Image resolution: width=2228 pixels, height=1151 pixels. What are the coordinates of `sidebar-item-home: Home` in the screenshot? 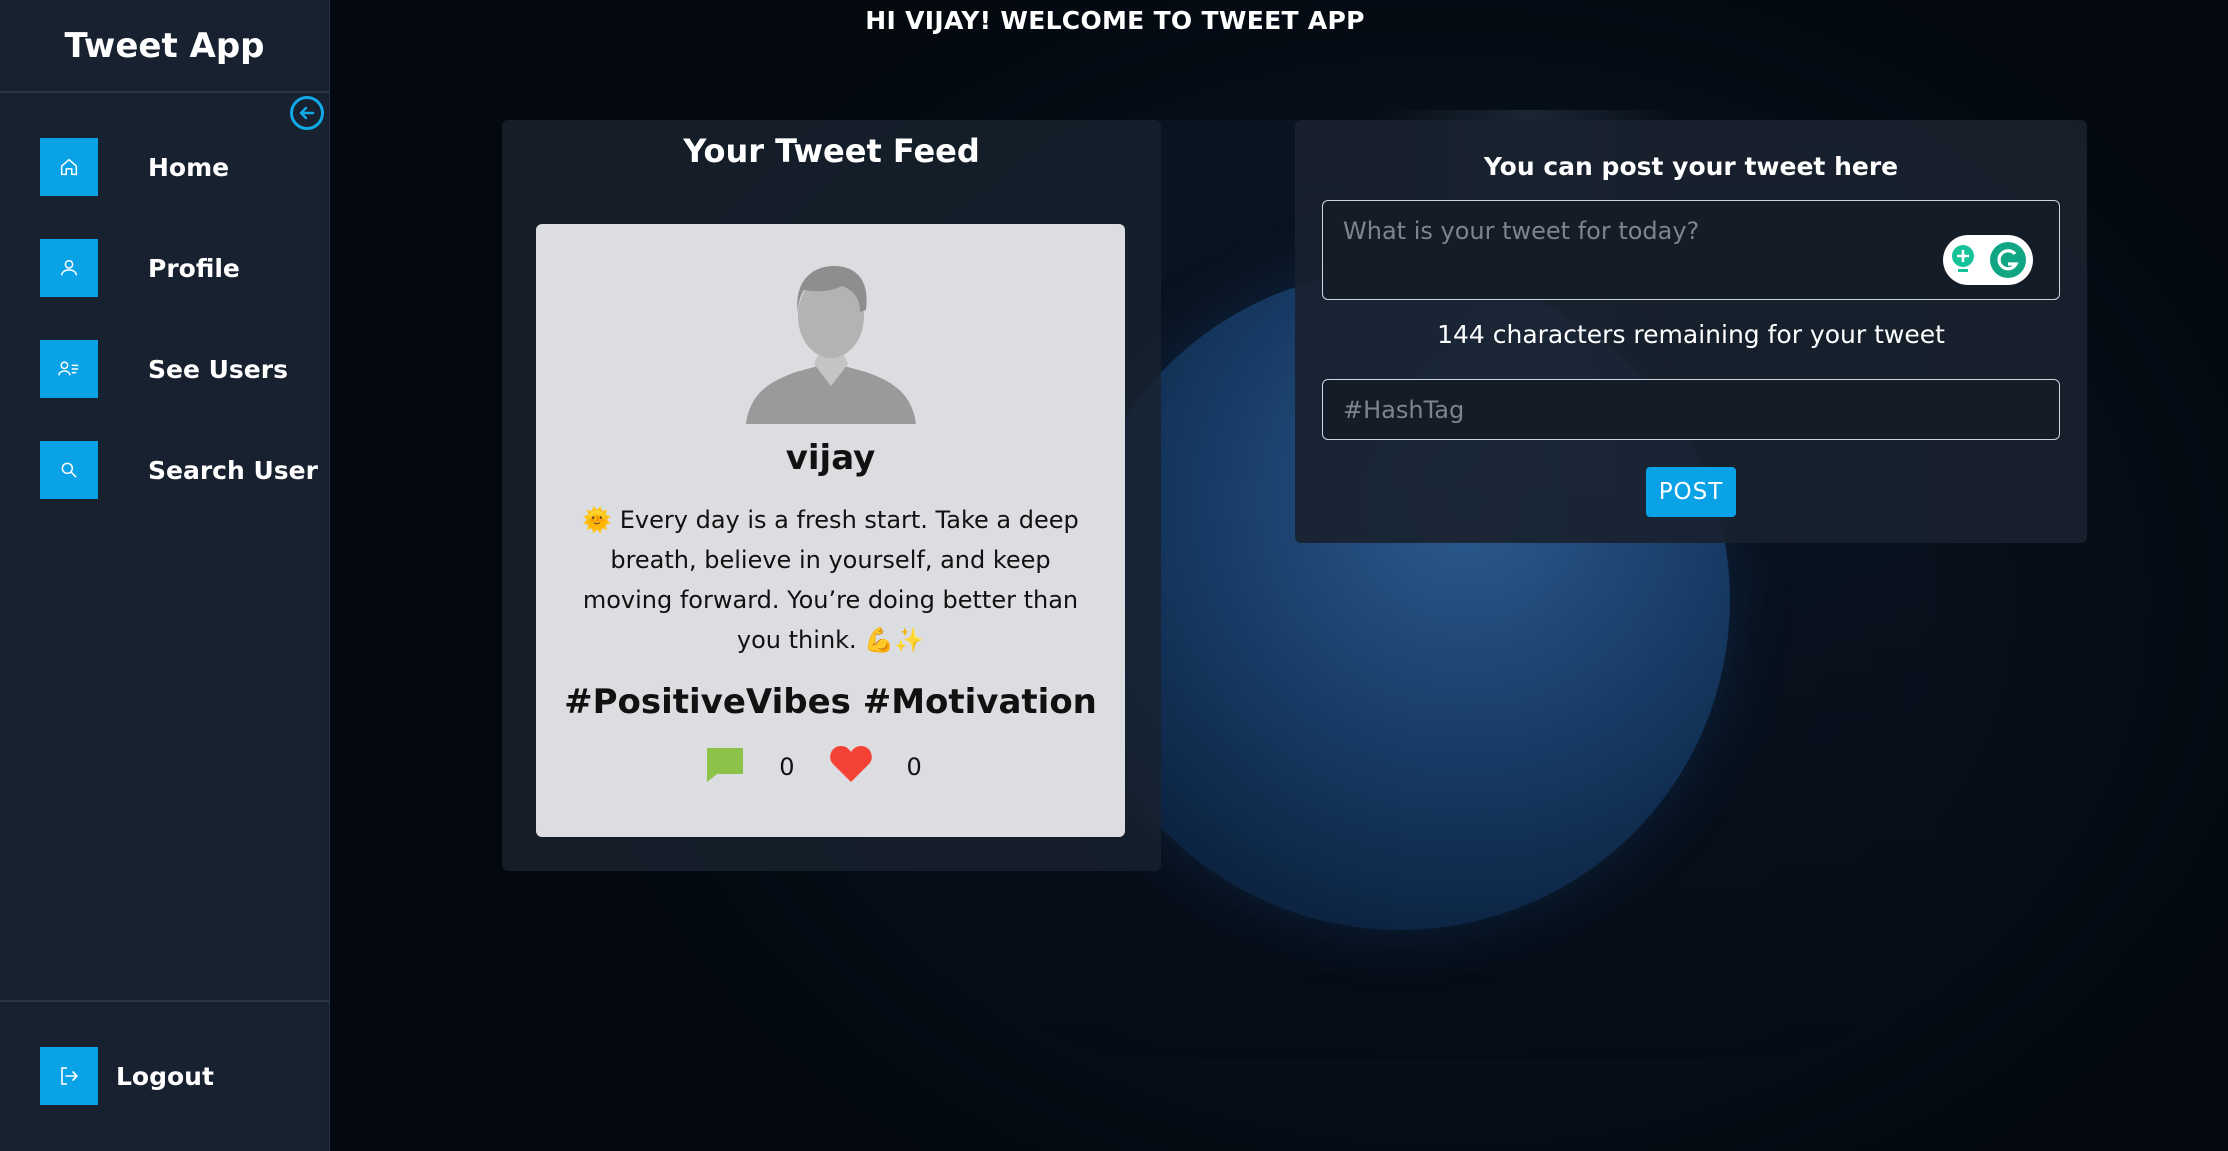 It's located at (164, 167).